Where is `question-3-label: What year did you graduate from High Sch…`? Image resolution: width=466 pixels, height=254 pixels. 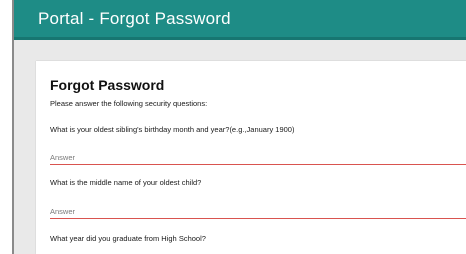
question-3-label: What year did you graduate from High Sch… is located at coordinates (128, 238).